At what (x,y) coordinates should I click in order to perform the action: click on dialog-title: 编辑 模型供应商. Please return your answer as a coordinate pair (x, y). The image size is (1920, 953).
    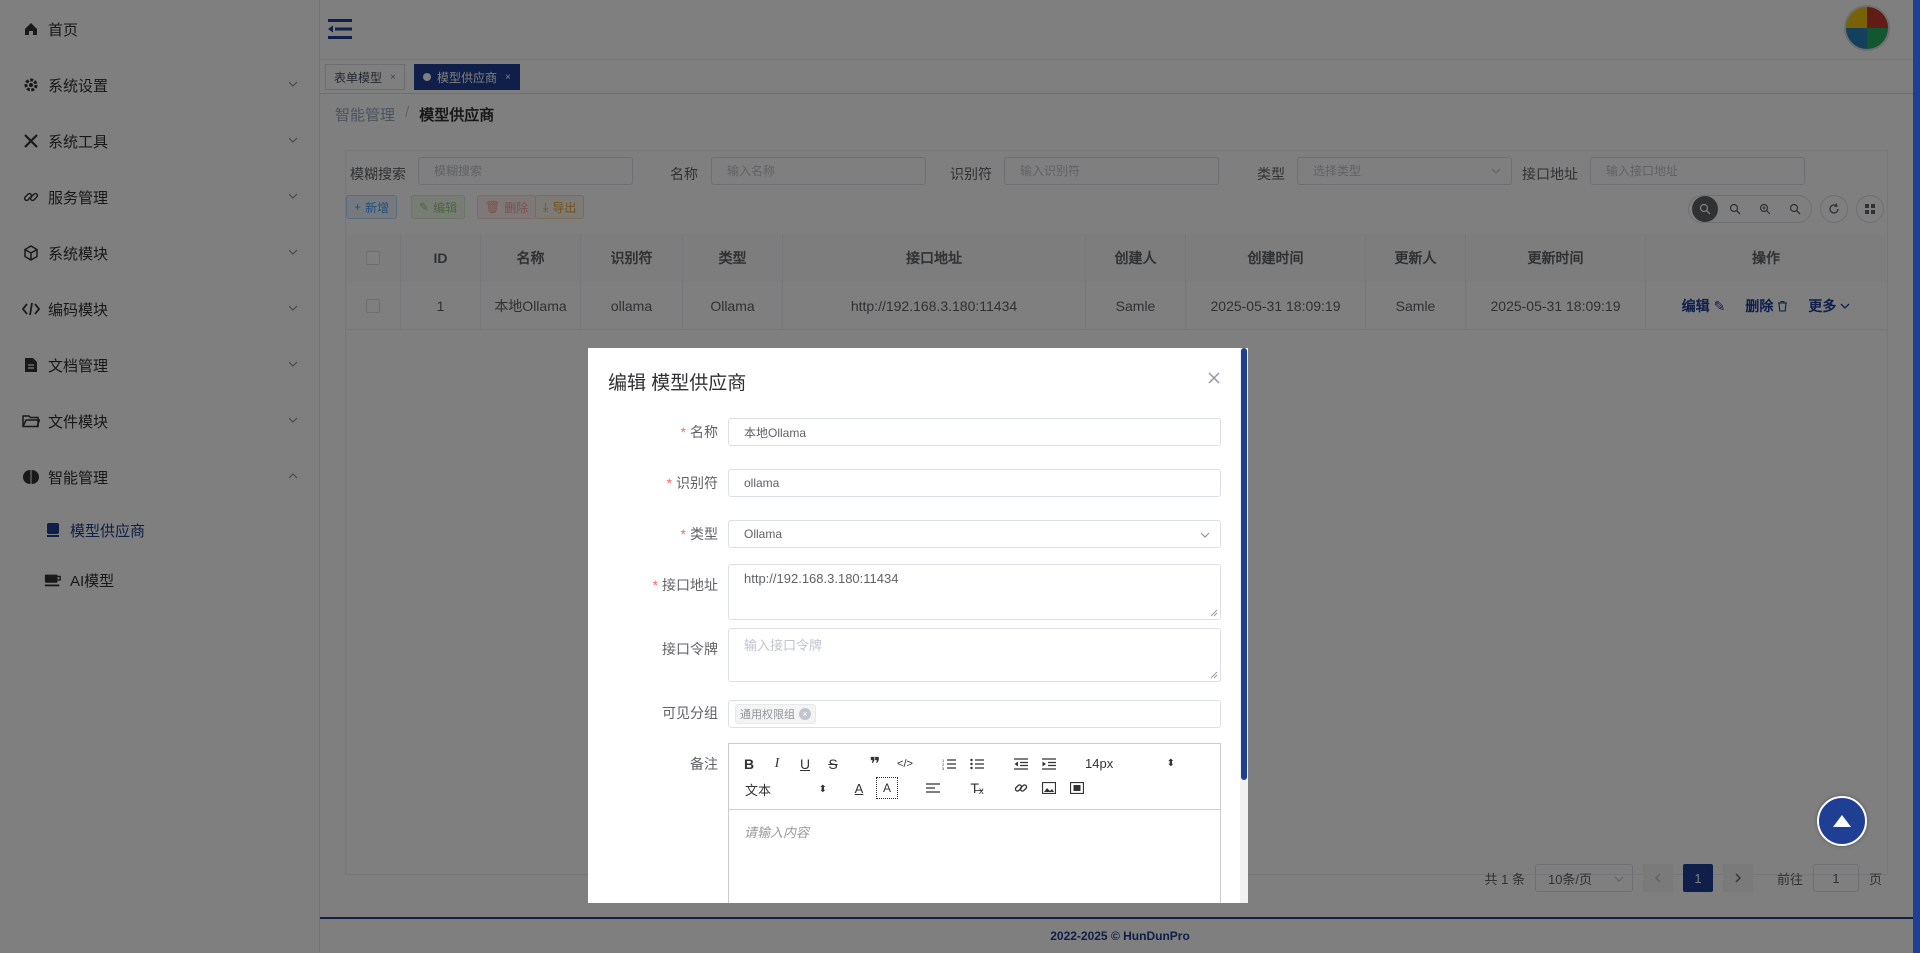
    Looking at the image, I should click on (677, 383).